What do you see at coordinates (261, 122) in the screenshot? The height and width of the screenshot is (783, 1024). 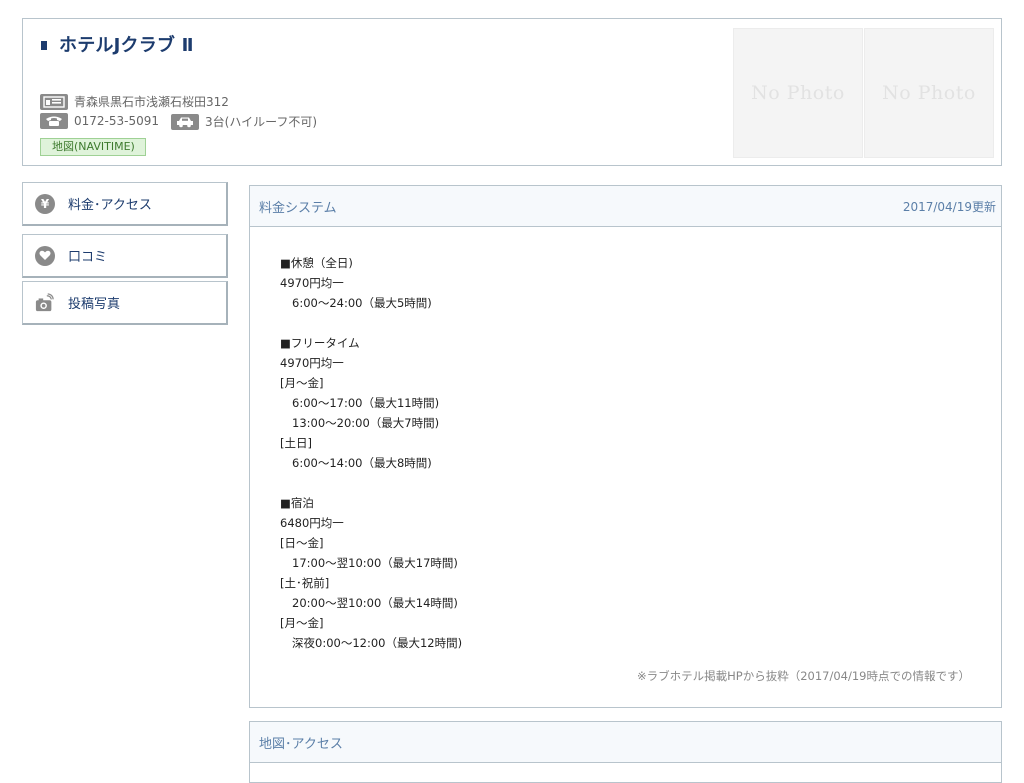 I see `parking-text: 3台(ハイルーフ不可)` at bounding box center [261, 122].